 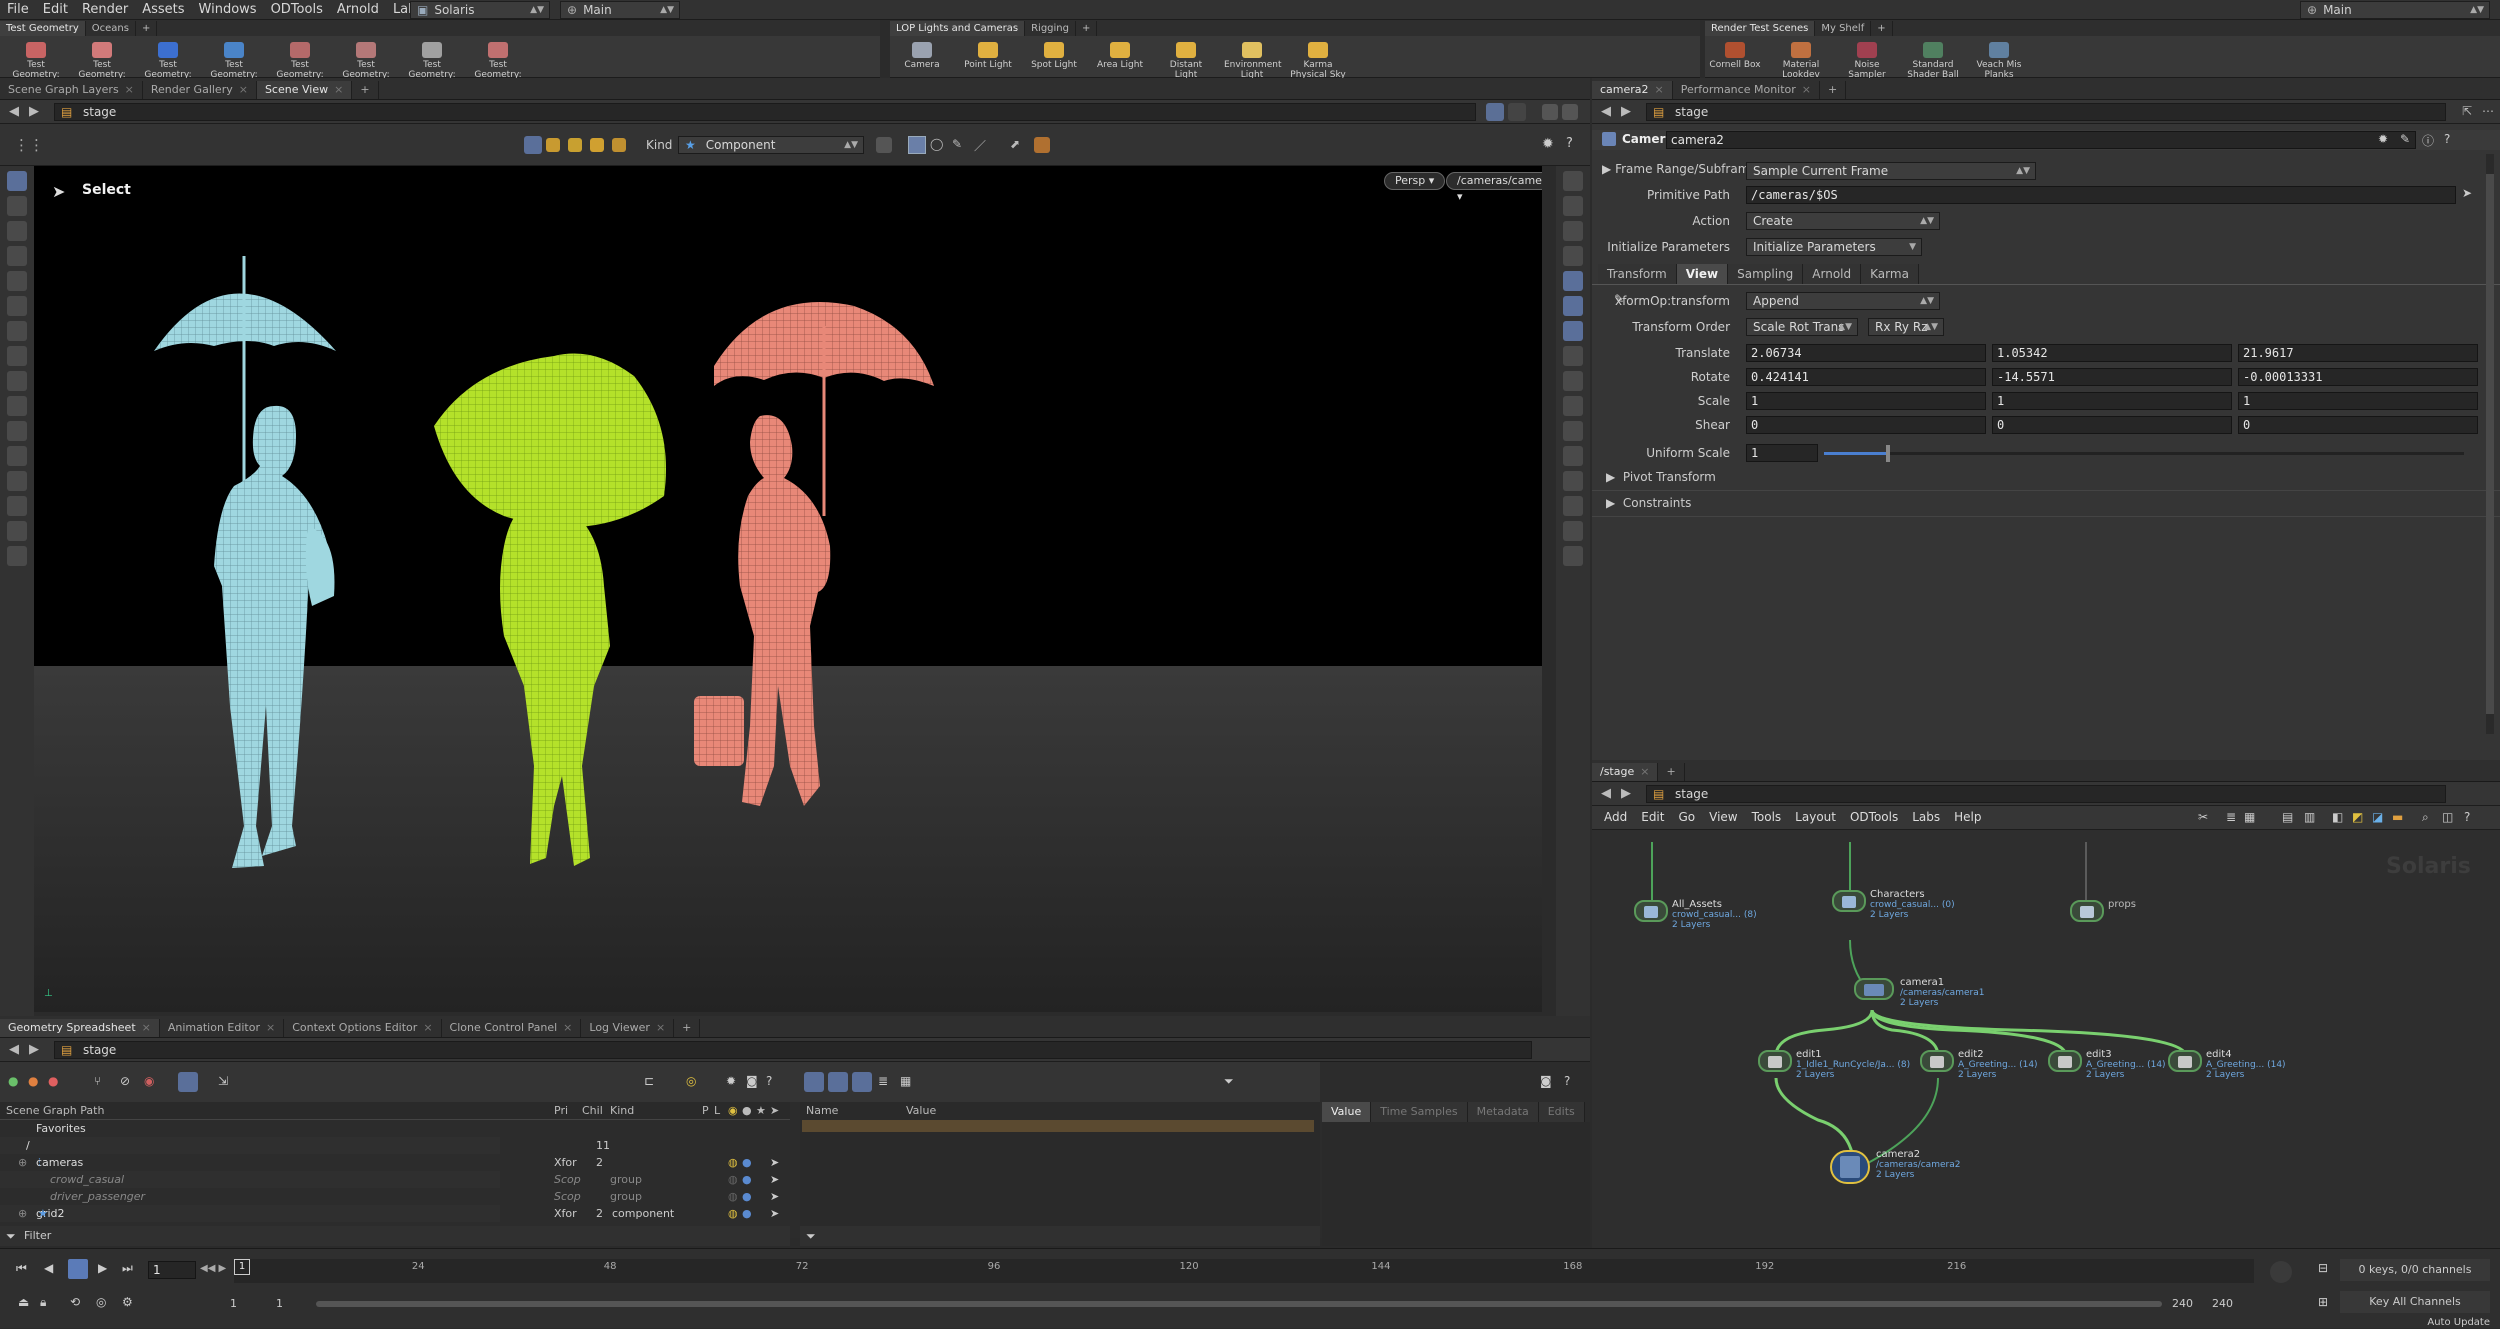 I want to click on action-dropdown: Create ▲▼, so click(x=1843, y=221).